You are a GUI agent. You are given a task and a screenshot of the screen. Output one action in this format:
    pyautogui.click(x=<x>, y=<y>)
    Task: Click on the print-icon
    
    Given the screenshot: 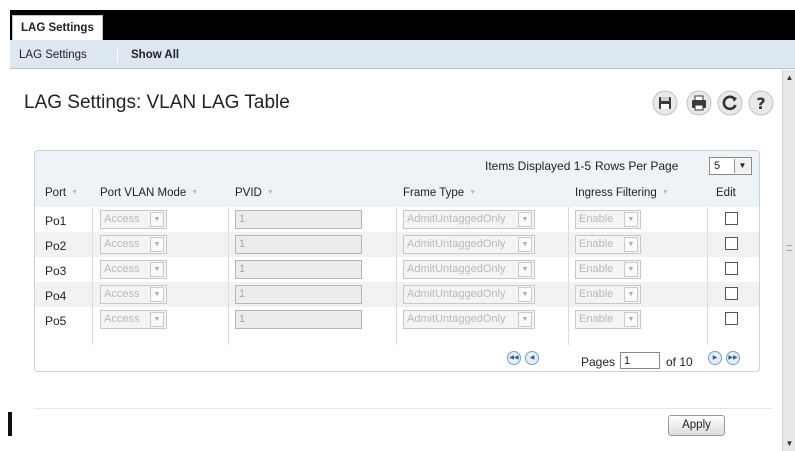 What is the action you would take?
    pyautogui.click(x=699, y=103)
    